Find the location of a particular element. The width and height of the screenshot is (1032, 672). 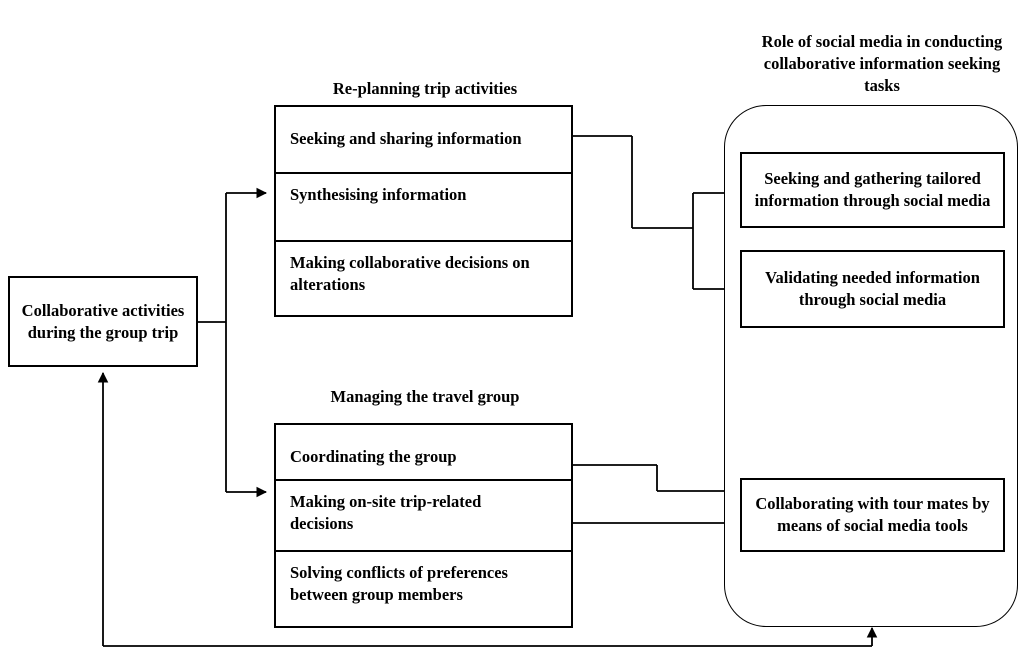

managing-item-1: Coordinating the group is located at coordinates (423, 457).